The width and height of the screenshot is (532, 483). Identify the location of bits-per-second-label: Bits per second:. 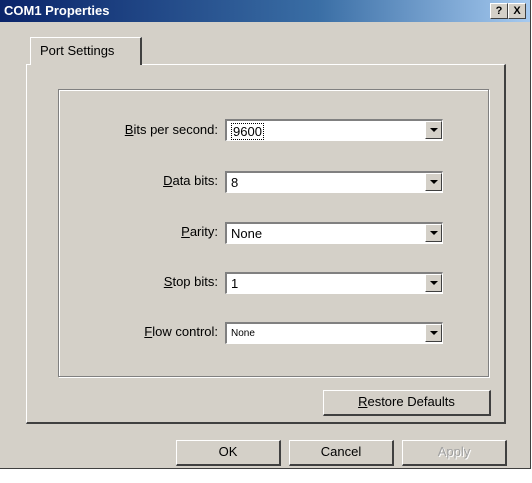
(171, 129).